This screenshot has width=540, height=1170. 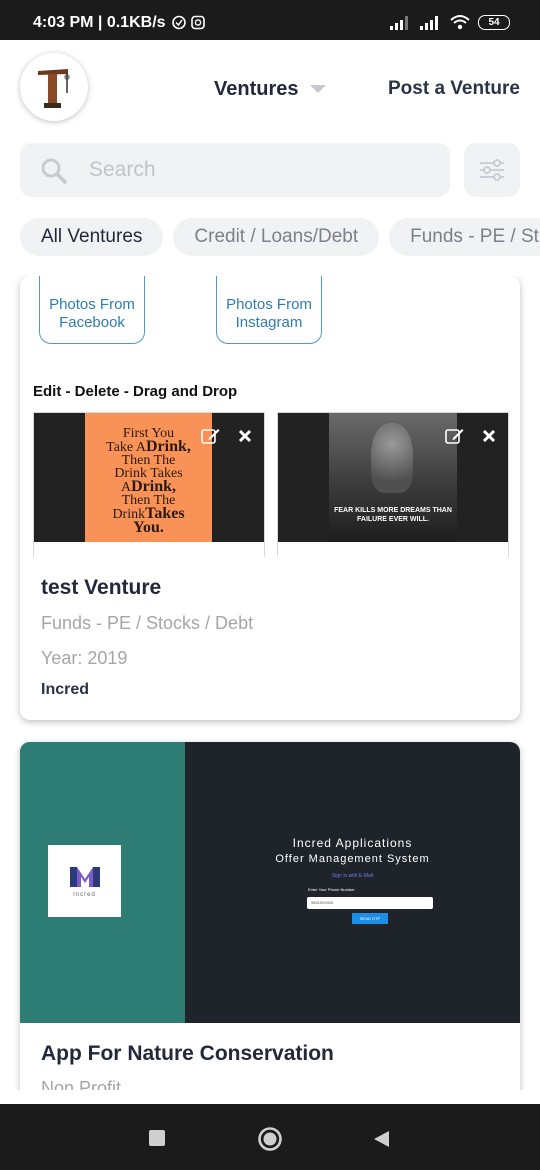 What do you see at coordinates (331, 889) in the screenshot?
I see `image-phone-label: Enter Your Phone Number` at bounding box center [331, 889].